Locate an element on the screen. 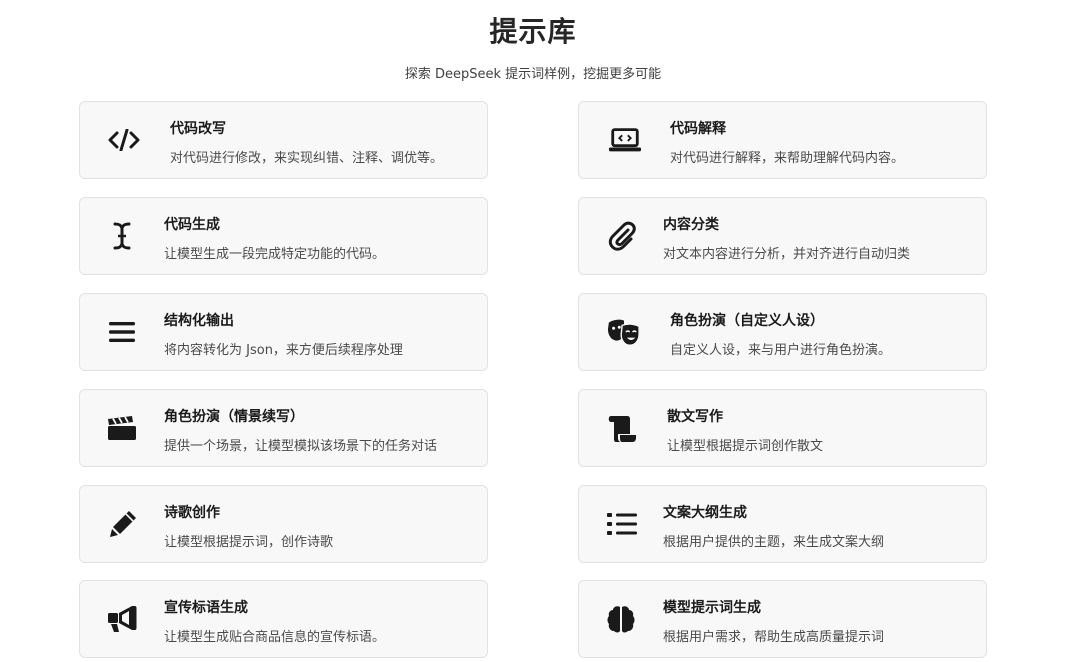 The image size is (1080, 662). card-title: 代码解释 is located at coordinates (698, 129).